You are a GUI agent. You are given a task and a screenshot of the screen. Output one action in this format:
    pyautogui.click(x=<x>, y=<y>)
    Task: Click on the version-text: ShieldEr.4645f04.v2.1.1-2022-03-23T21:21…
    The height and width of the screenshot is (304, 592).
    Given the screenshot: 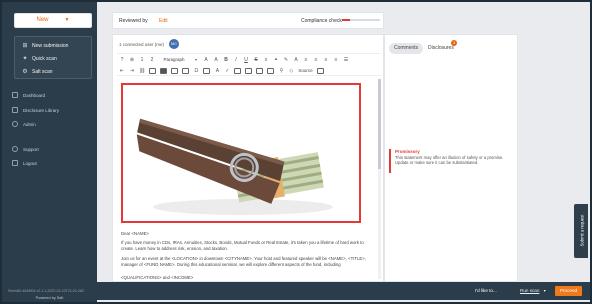 What is the action you would take?
    pyautogui.click(x=46, y=291)
    